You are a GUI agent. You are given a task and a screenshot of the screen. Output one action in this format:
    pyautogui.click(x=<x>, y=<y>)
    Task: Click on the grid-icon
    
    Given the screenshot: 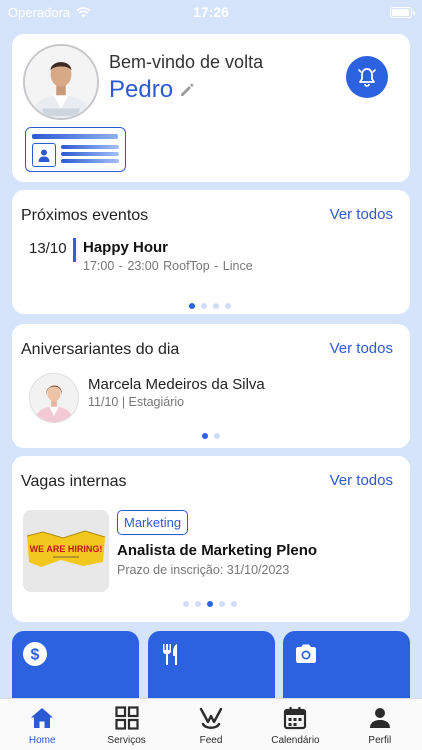 What is the action you would take?
    pyautogui.click(x=127, y=718)
    